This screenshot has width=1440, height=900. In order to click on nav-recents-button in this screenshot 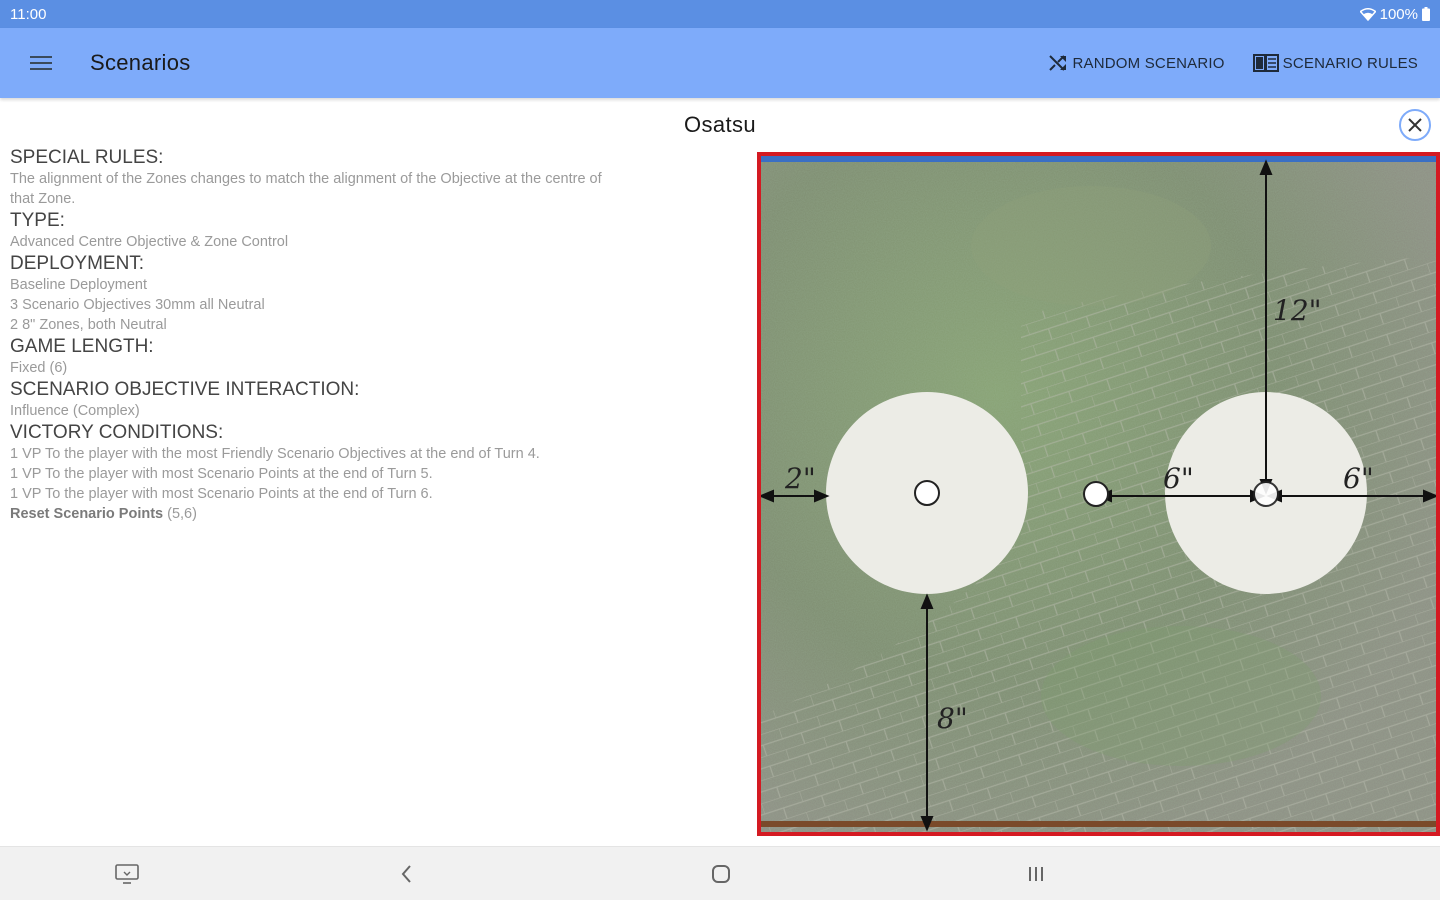, I will do `click(1036, 874)`.